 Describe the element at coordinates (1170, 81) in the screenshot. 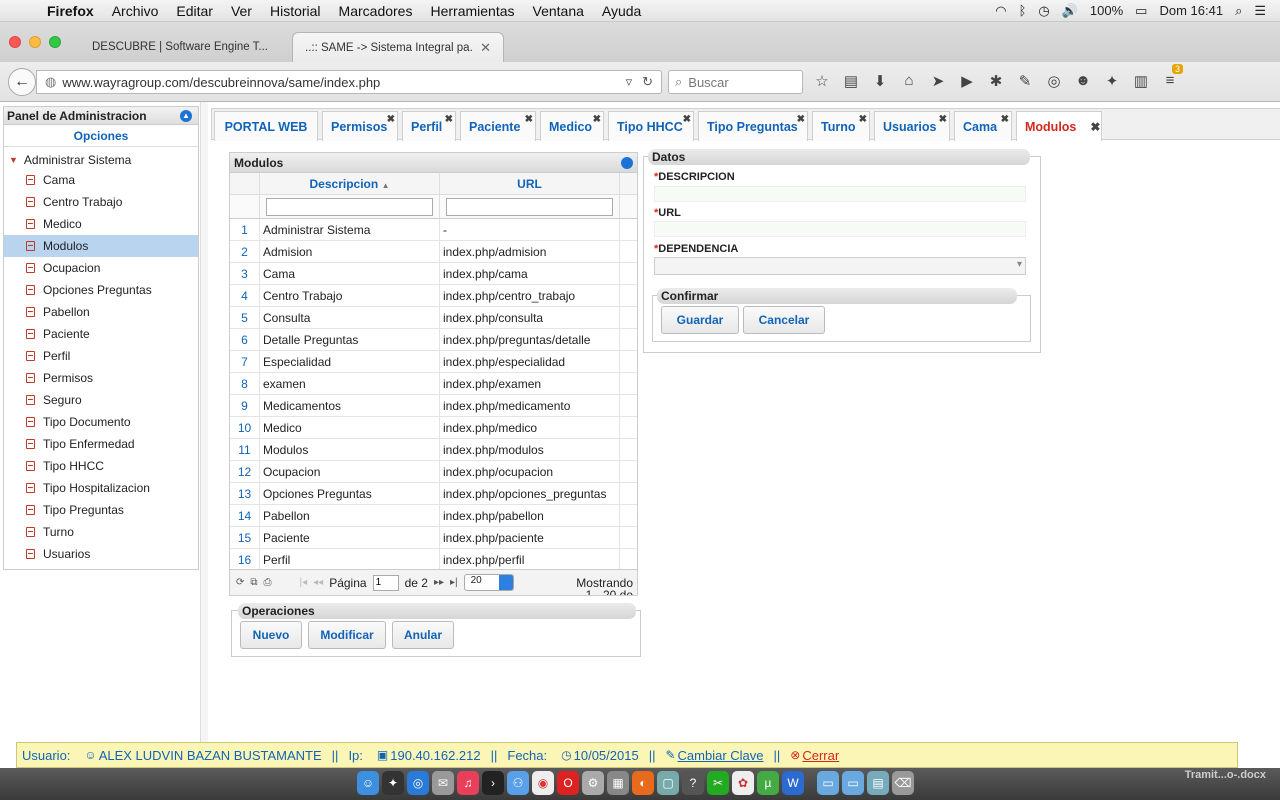

I see `menu-icon: ≡` at that location.